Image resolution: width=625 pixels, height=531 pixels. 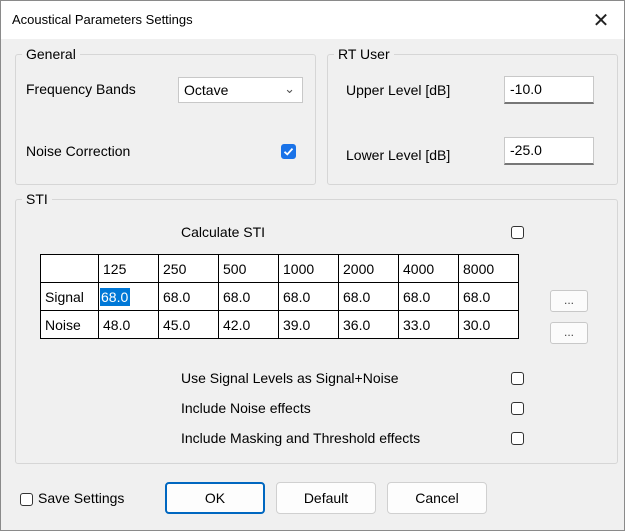 What do you see at coordinates (128, 324) in the screenshot?
I see `noise-cell: 48.0` at bounding box center [128, 324].